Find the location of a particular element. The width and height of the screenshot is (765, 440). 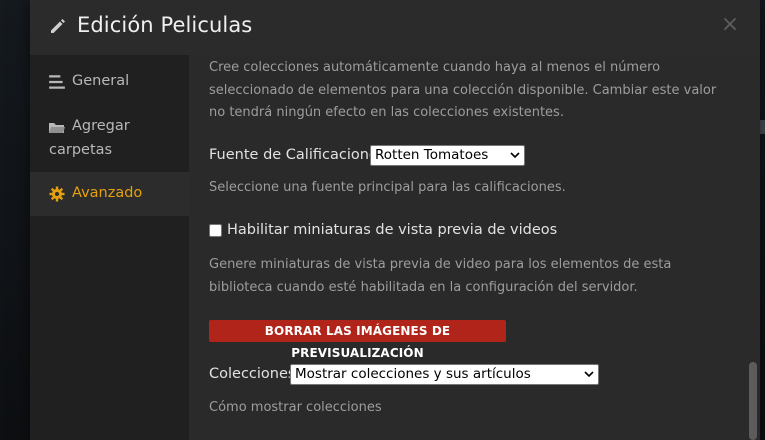

ratings-source-select: Rotten Tomatoes is located at coordinates (447, 155).